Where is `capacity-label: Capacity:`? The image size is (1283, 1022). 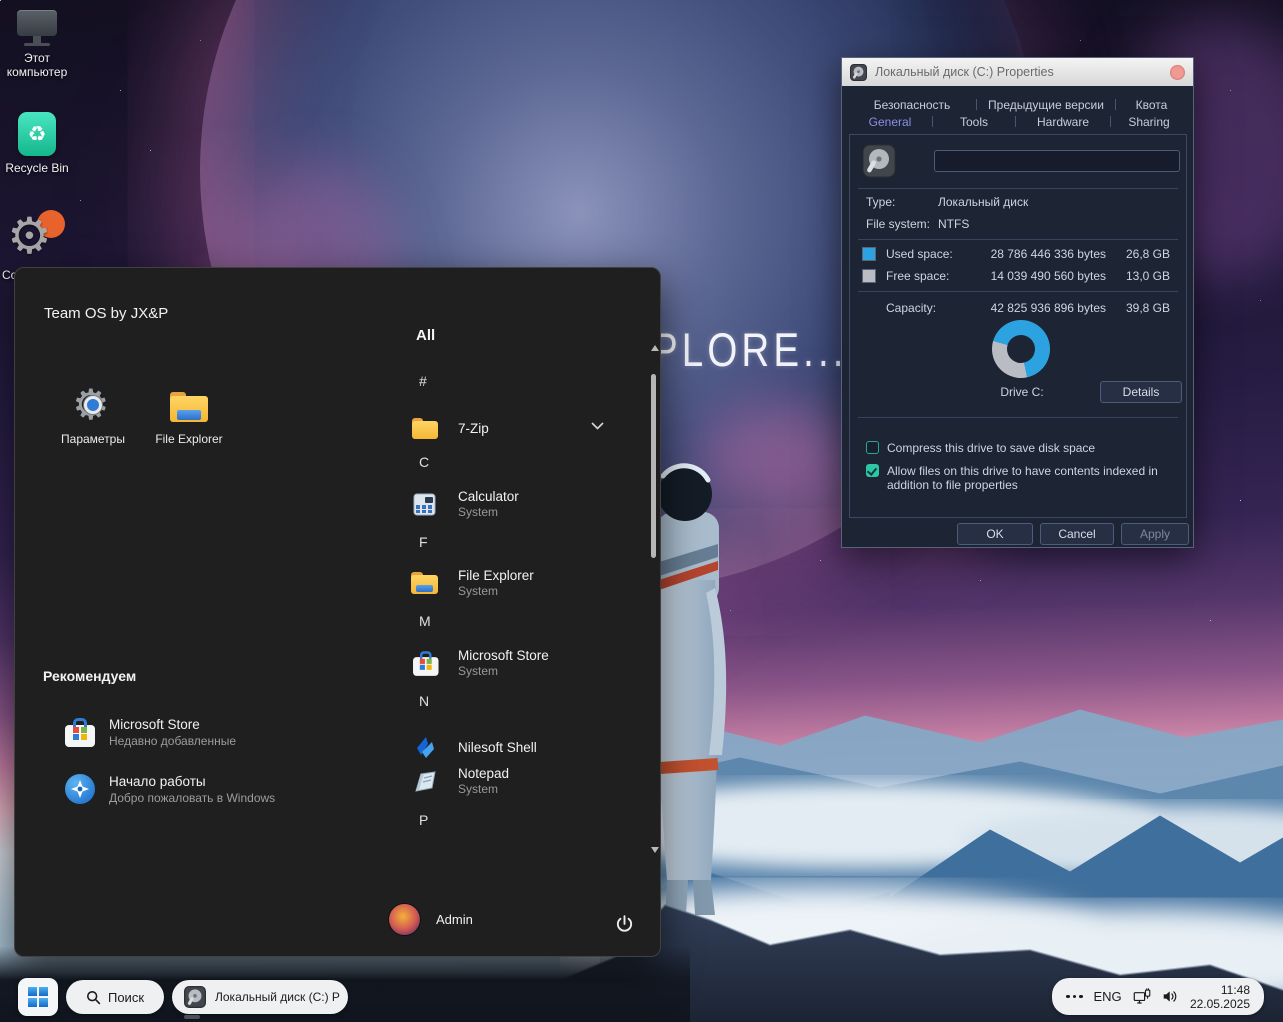 capacity-label: Capacity: is located at coordinates (911, 308).